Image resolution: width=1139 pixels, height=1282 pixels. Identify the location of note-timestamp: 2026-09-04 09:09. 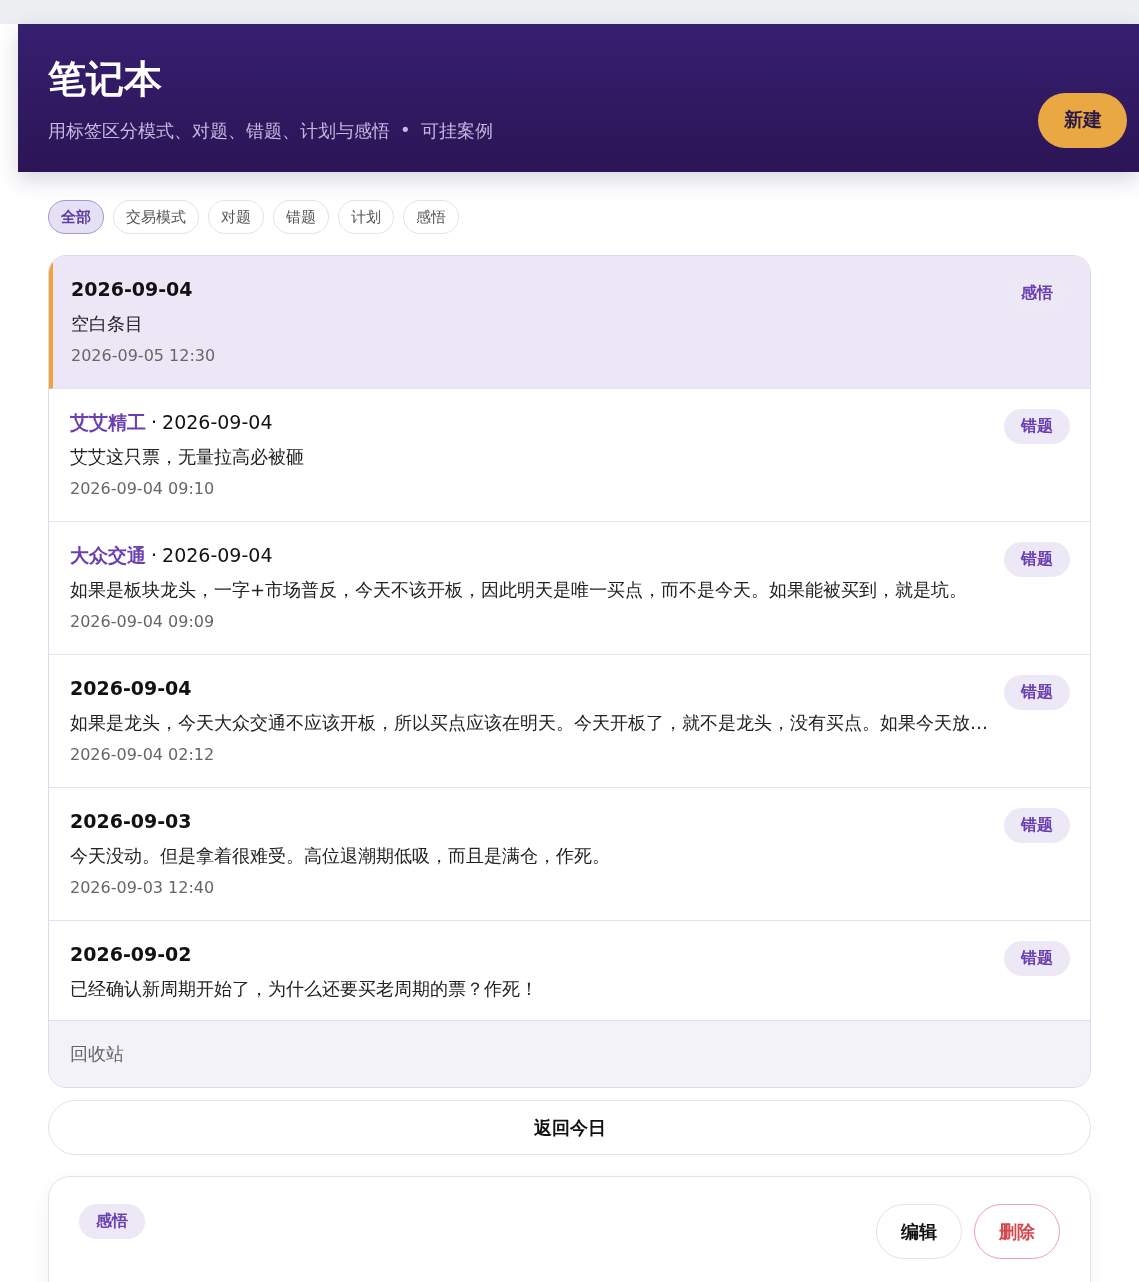
(143, 621).